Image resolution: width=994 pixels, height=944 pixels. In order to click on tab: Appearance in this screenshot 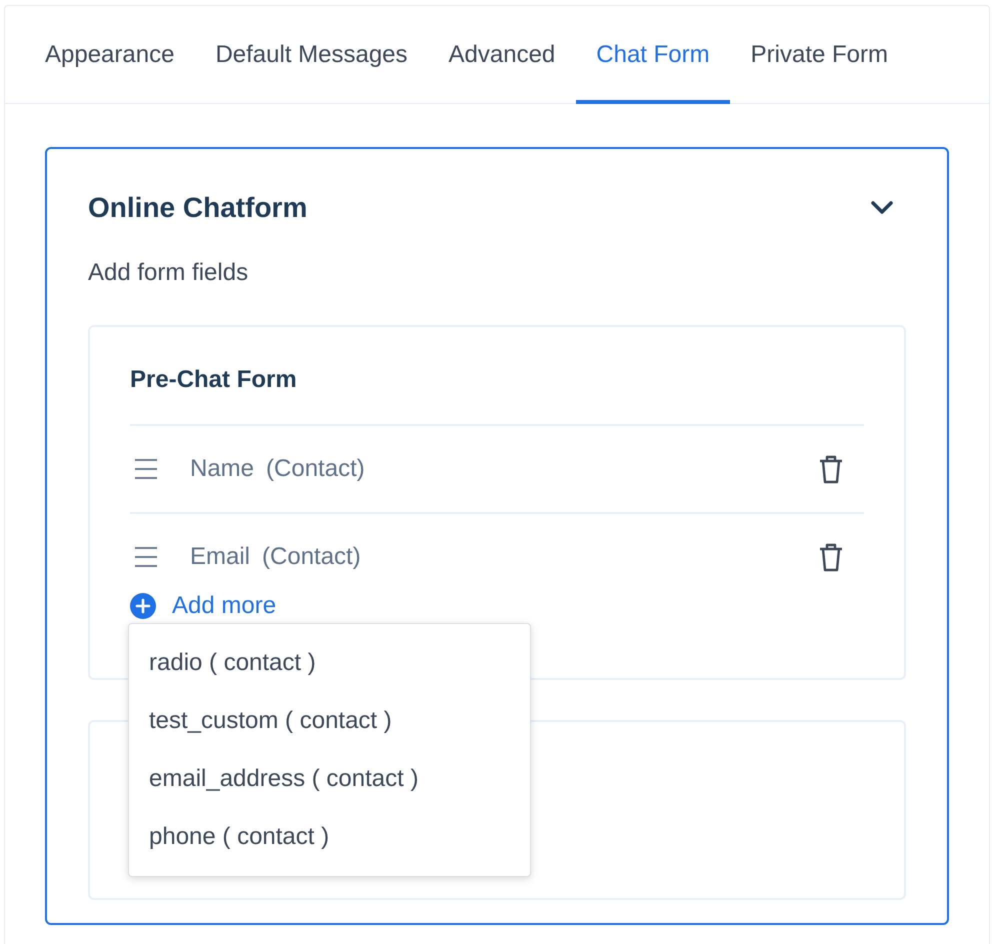, I will do `click(109, 55)`.